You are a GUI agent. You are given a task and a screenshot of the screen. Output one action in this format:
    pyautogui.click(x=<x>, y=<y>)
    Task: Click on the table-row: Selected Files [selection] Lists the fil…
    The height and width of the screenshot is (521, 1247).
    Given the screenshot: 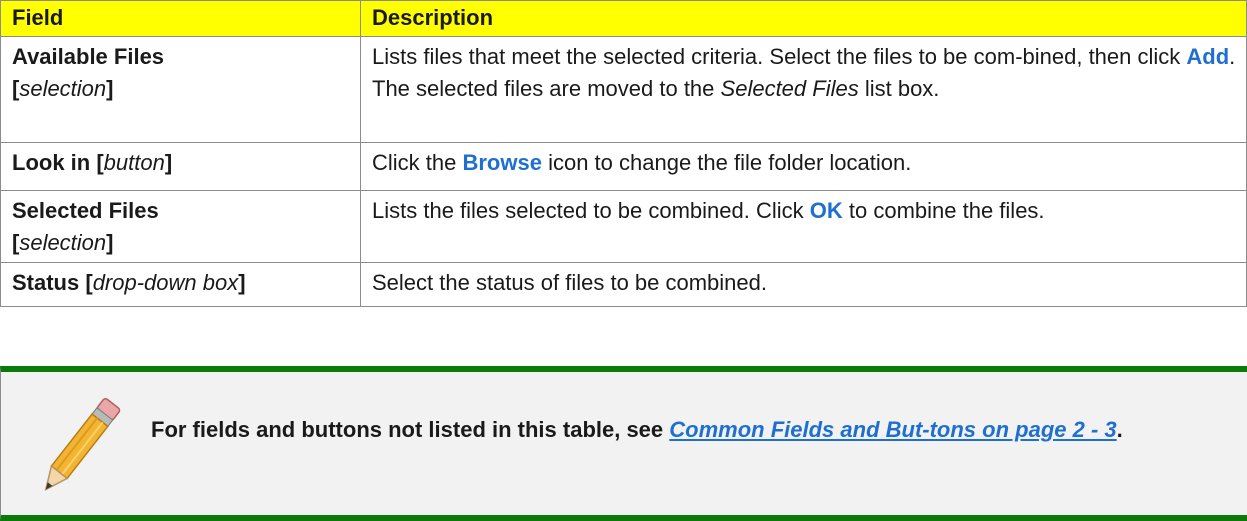 What is the action you would take?
    pyautogui.click(x=623, y=226)
    